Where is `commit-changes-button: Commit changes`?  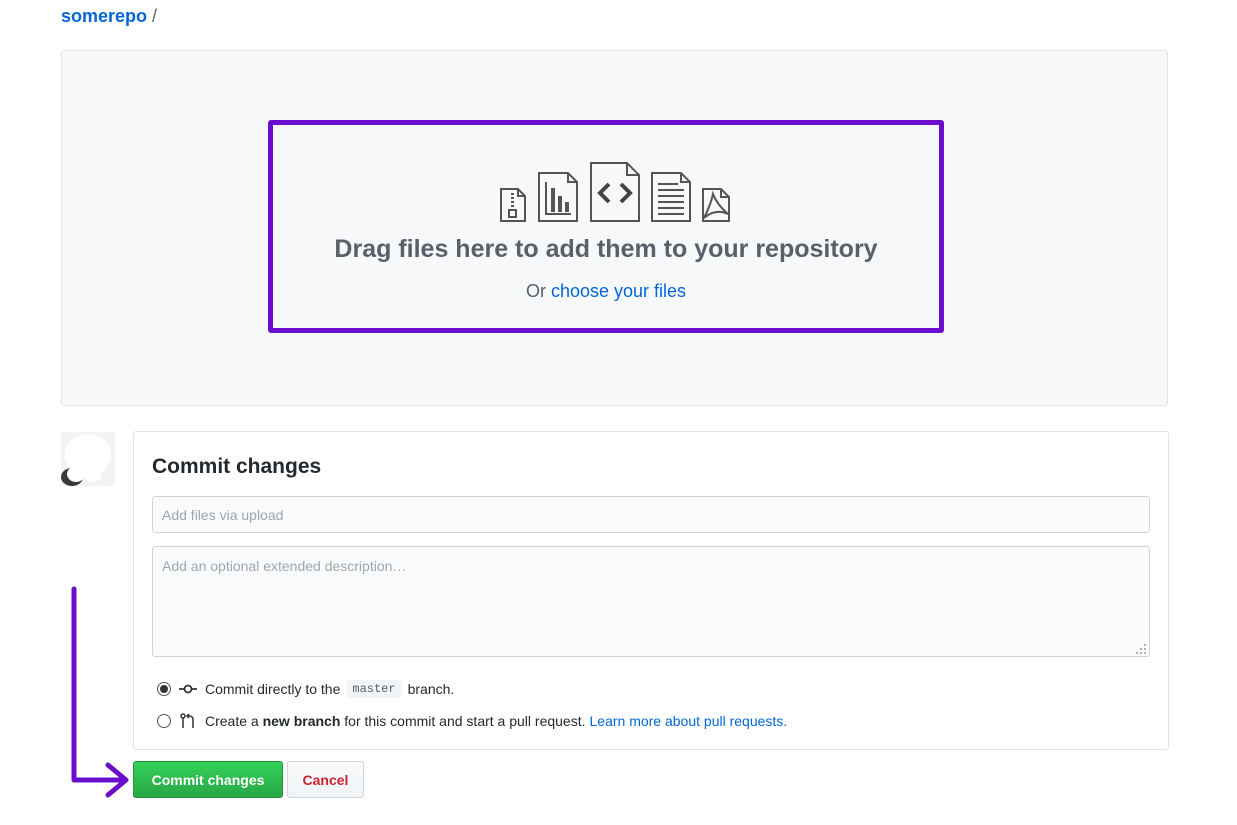 commit-changes-button: Commit changes is located at coordinates (208, 779).